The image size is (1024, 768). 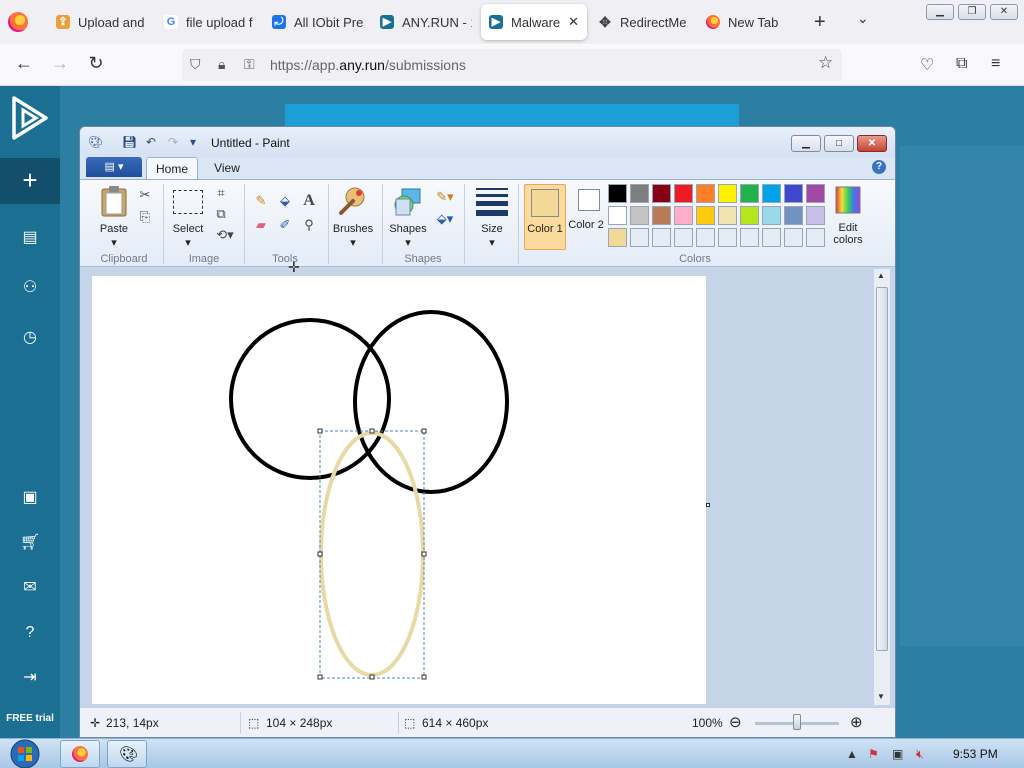 What do you see at coordinates (492, 202) in the screenshot?
I see `size-lines-icon` at bounding box center [492, 202].